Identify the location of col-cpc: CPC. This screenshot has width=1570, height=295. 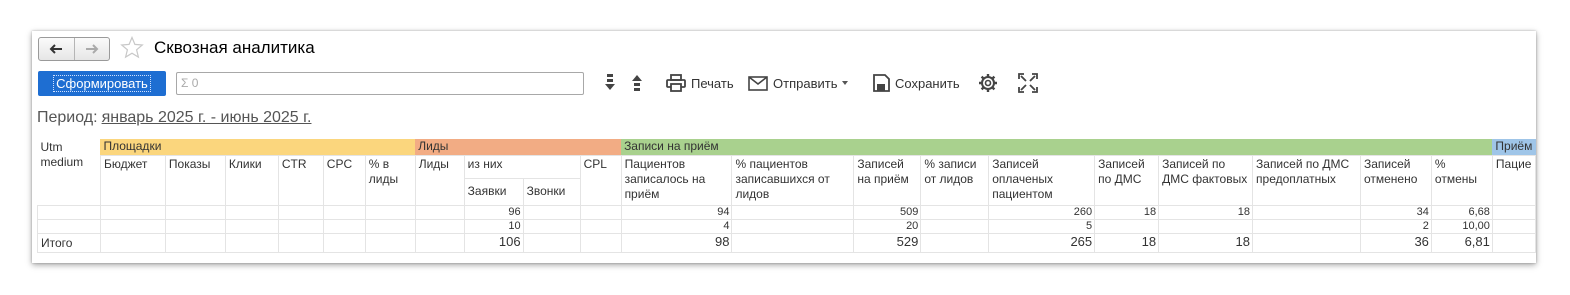
(344, 180).